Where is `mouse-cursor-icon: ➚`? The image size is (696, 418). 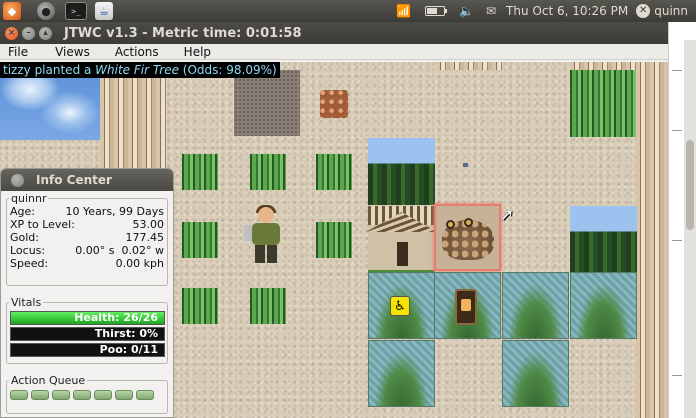 mouse-cursor-icon: ➚ is located at coordinates (507, 215).